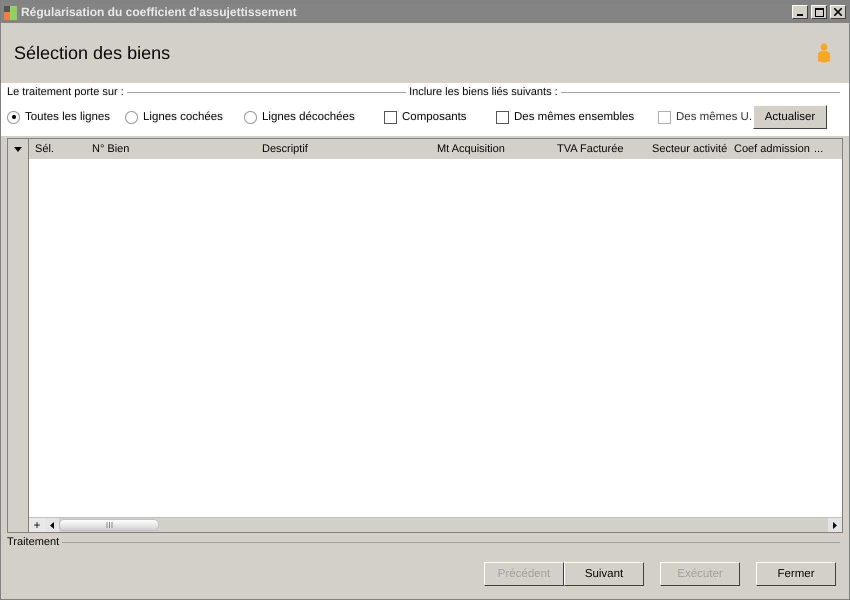  Describe the element at coordinates (790, 117) in the screenshot. I see `refresh-button: Actualiser` at that location.